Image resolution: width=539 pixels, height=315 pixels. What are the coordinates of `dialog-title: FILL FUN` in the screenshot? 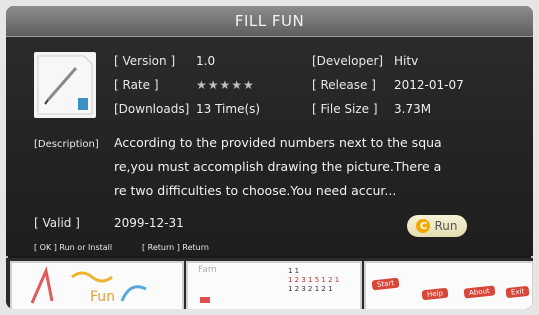 It's located at (269, 21).